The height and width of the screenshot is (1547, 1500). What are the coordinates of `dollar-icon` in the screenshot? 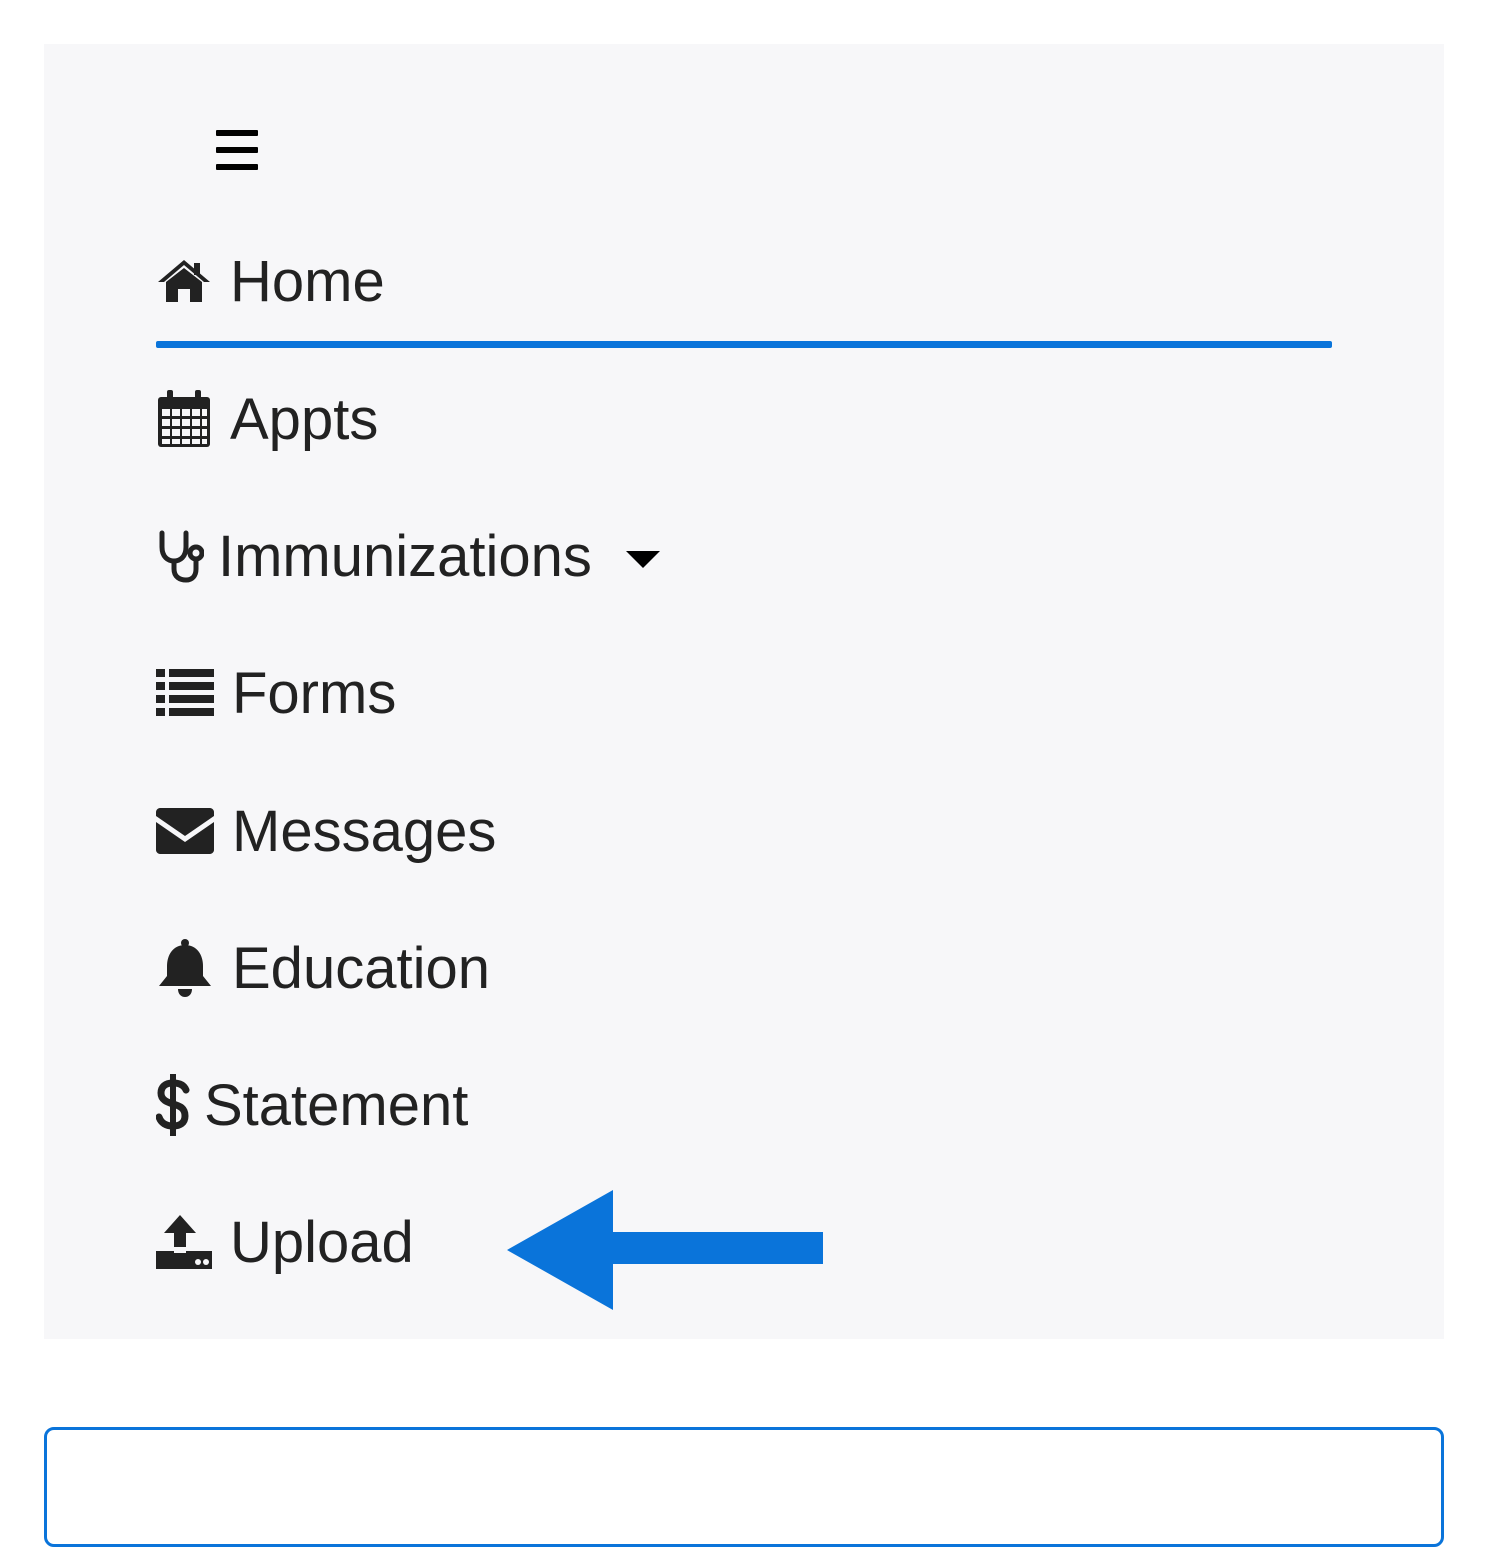 It's located at (173, 1105).